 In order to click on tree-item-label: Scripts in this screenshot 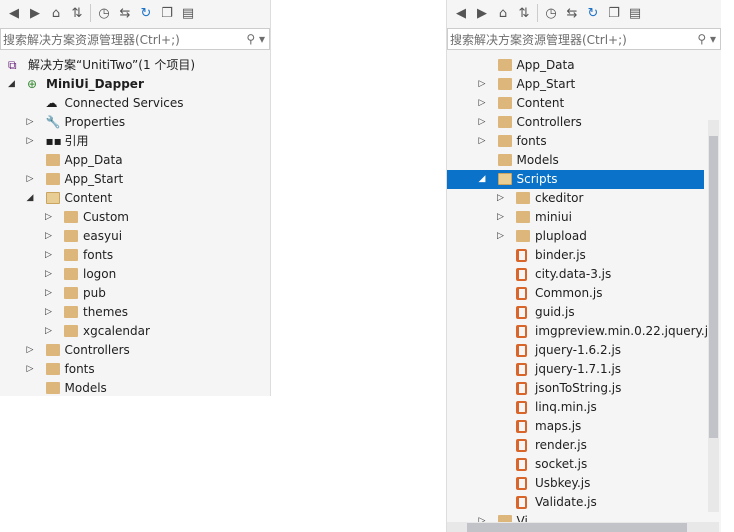, I will do `click(537, 179)`.